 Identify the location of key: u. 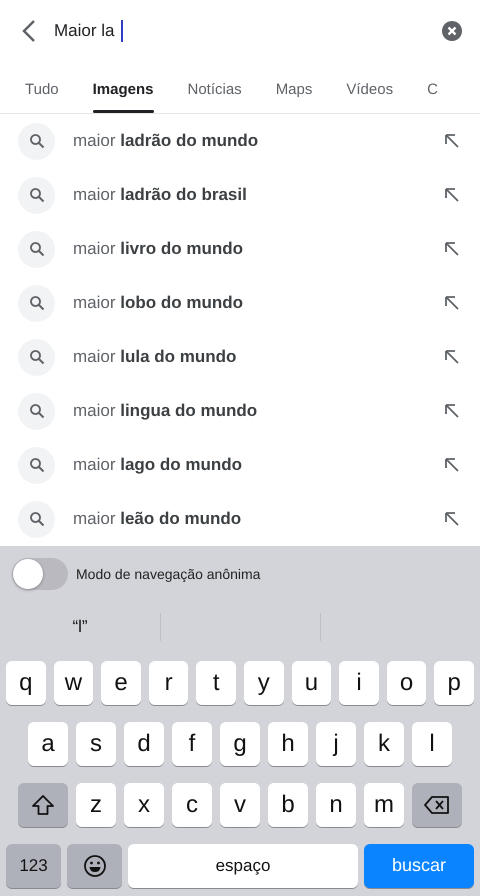
(312, 682).